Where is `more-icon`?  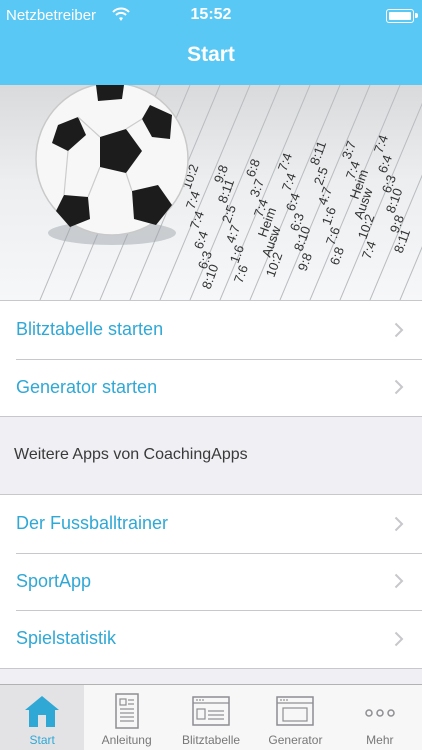 more-icon is located at coordinates (380, 713).